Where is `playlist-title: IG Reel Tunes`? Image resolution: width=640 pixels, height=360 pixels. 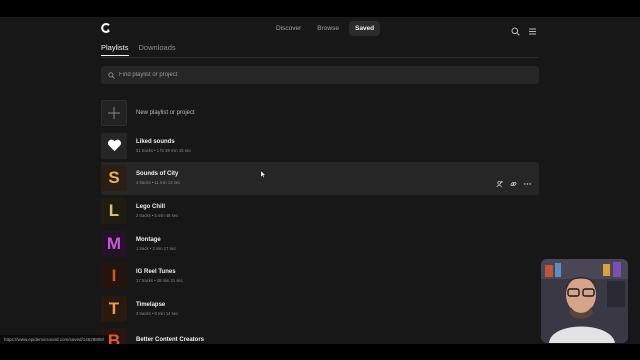
playlist-title: IG Reel Tunes is located at coordinates (156, 272).